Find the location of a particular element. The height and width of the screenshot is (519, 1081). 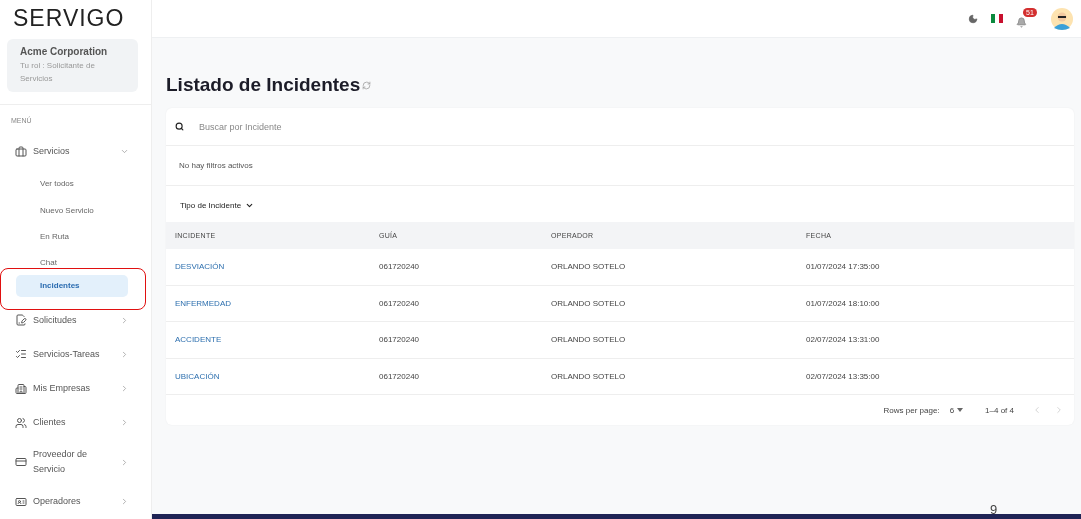

sidebar-item: Solicitudes is located at coordinates (75, 320).